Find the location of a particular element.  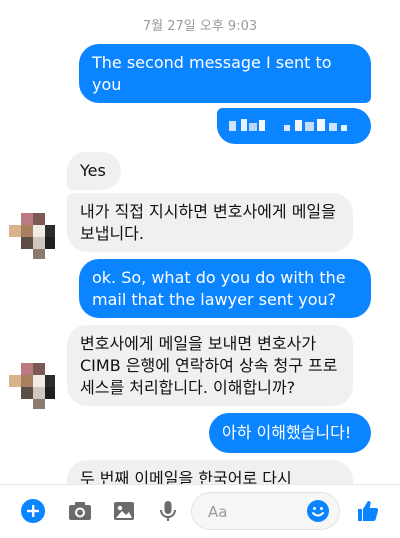

emoji-icon is located at coordinates (318, 511).